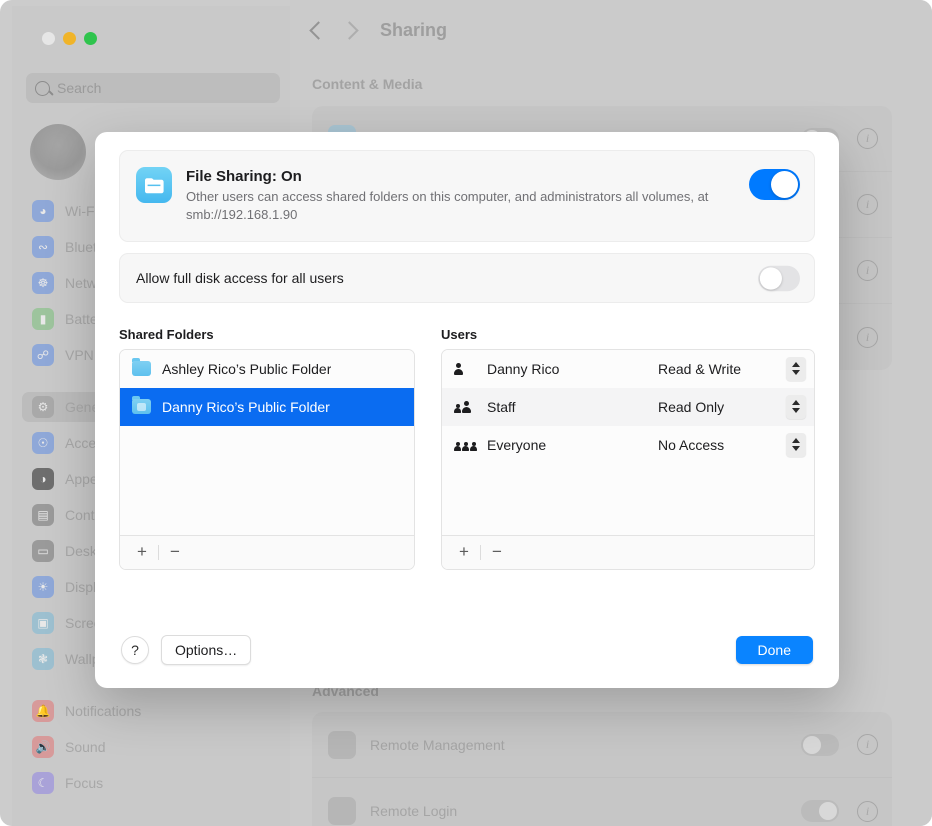  What do you see at coordinates (43, 711) in the screenshot?
I see `bell-icon: 🔔` at bounding box center [43, 711].